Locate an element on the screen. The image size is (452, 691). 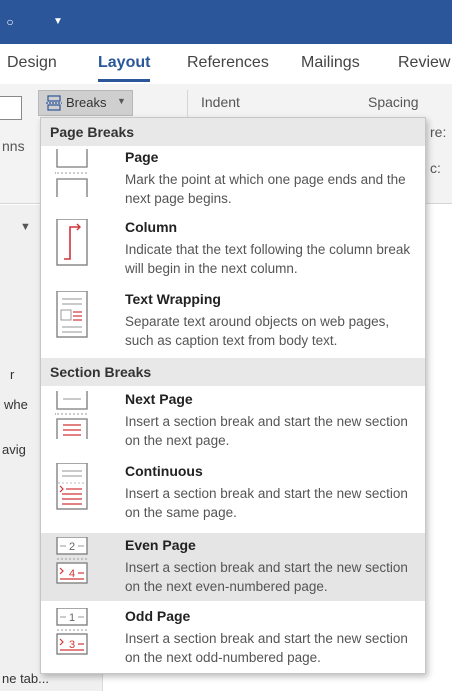
spacing-after-label: c: is located at coordinates (435, 168).